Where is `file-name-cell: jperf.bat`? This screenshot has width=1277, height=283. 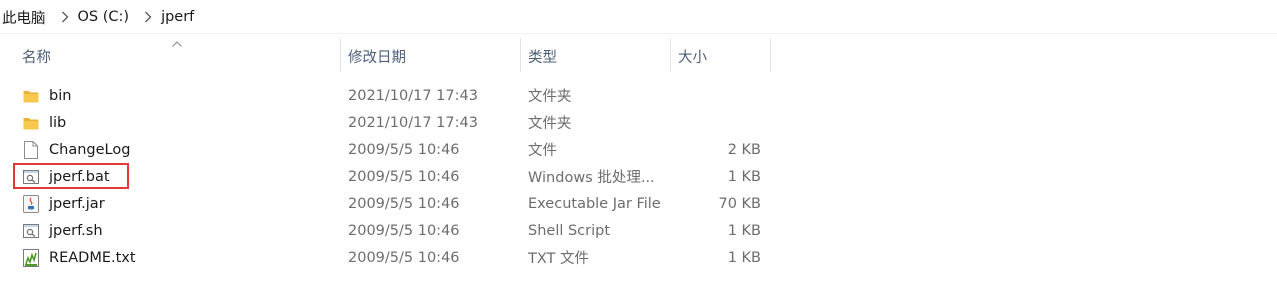
file-name-cell: jperf.bat is located at coordinates (66, 176).